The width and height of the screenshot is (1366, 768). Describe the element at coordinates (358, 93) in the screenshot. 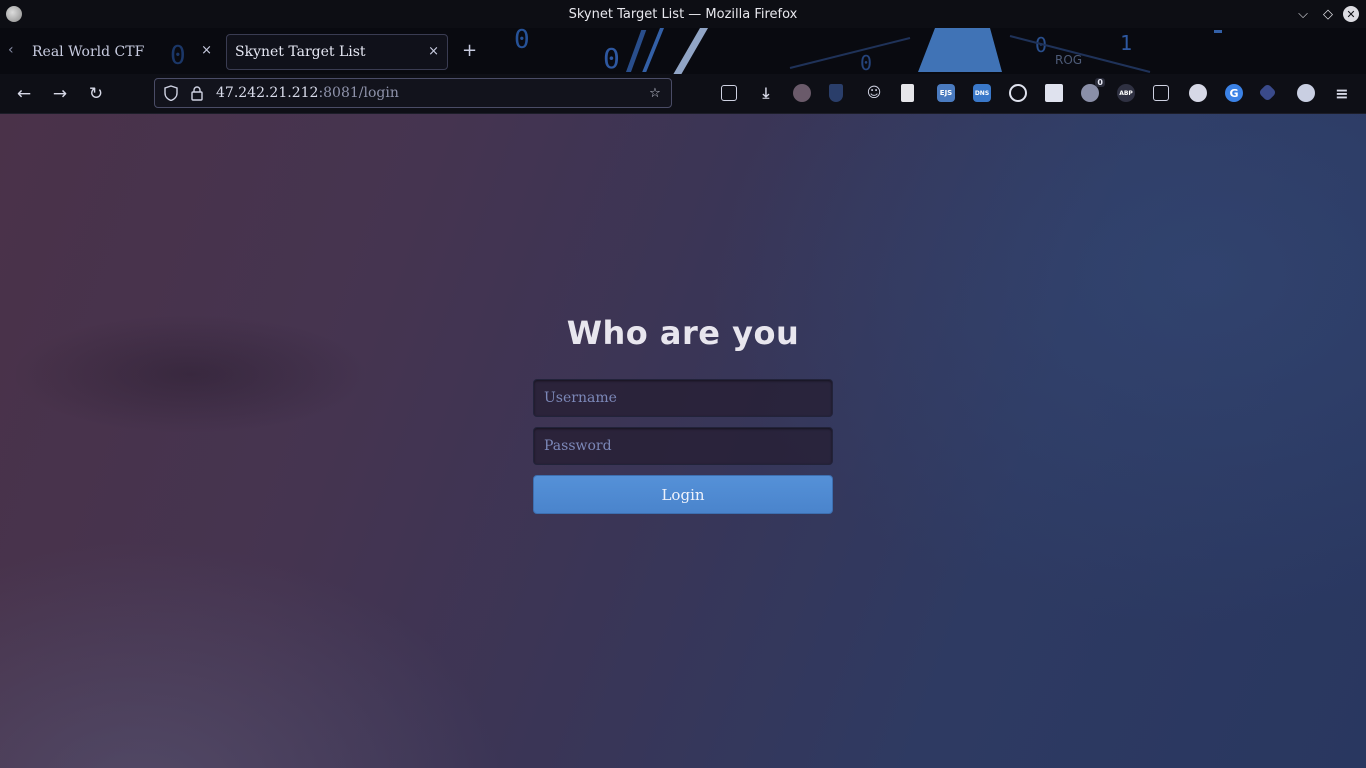

I see `url-path: :8081/login` at that location.